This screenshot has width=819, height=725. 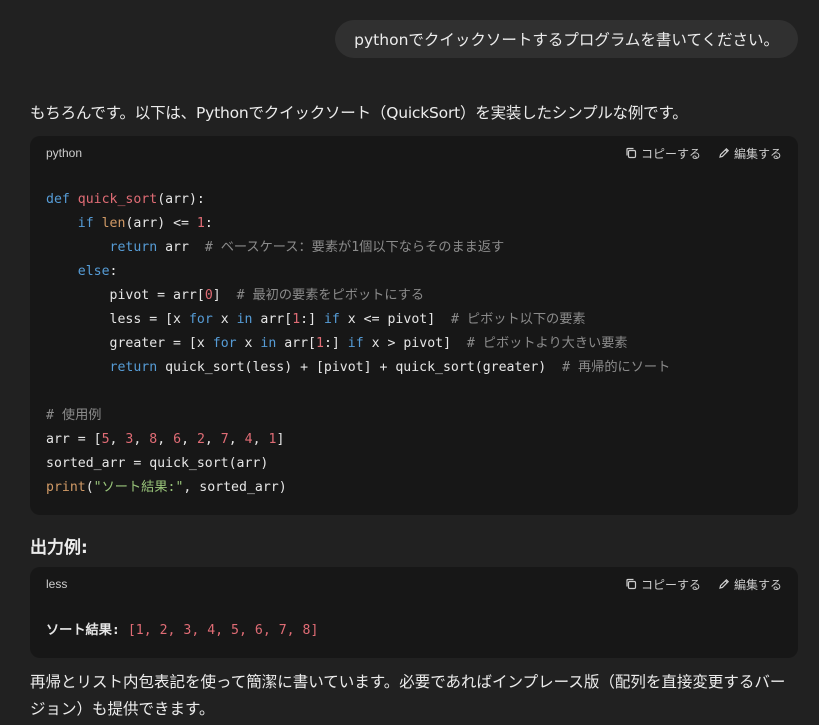 What do you see at coordinates (307, 247) in the screenshot?
I see `code-line: return arr # ベースケース：要素が1個以下ならそのまま返す` at bounding box center [307, 247].